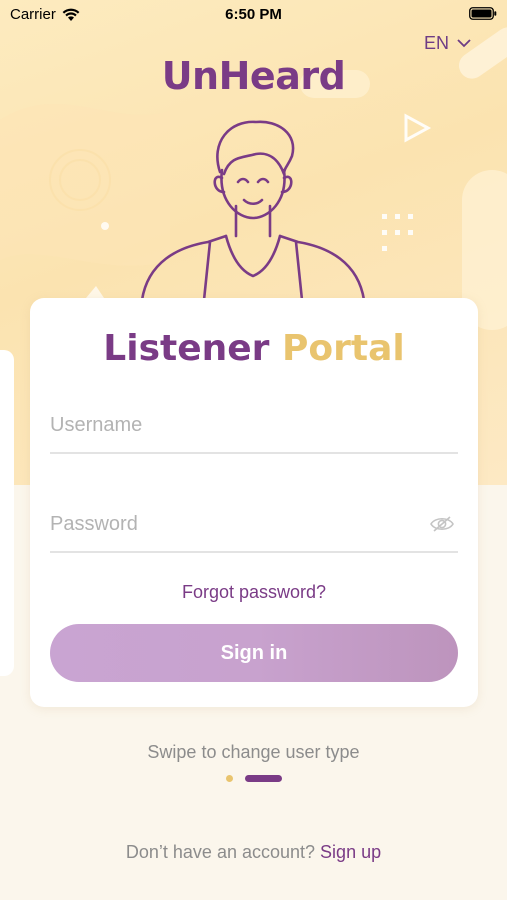  Describe the element at coordinates (253, 752) in the screenshot. I see `swipe-hint: Swipe to change user type` at that location.